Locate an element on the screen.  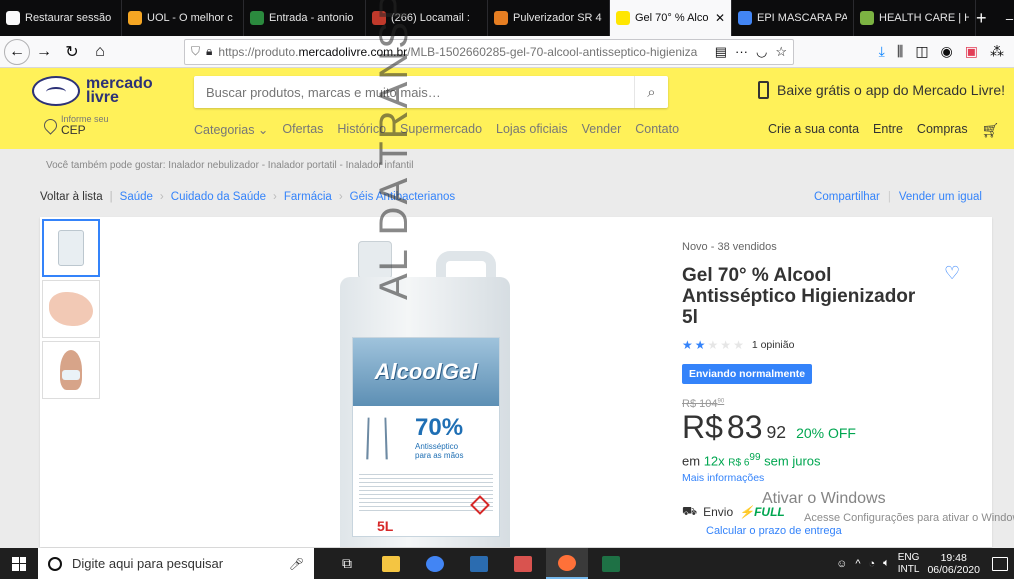
cep-label: CEP is located at coordinates (73, 130).